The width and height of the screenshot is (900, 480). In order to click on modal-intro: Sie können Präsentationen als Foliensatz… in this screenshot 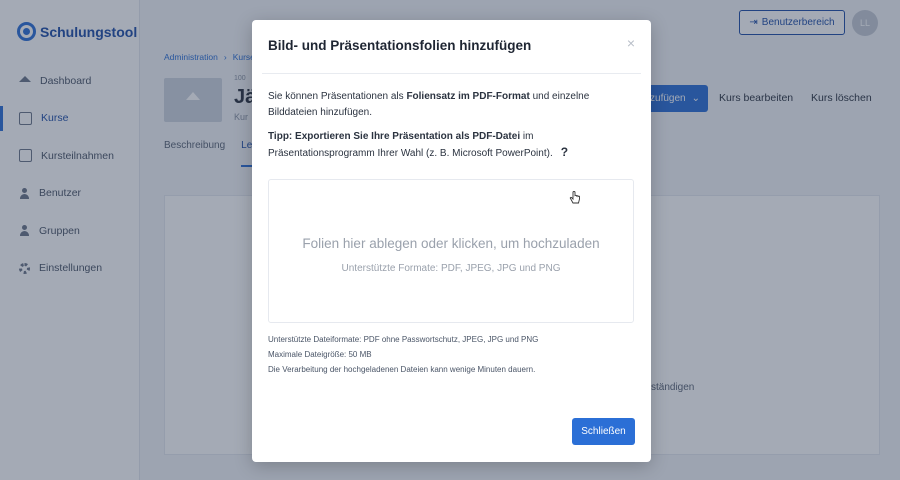, I will do `click(448, 104)`.